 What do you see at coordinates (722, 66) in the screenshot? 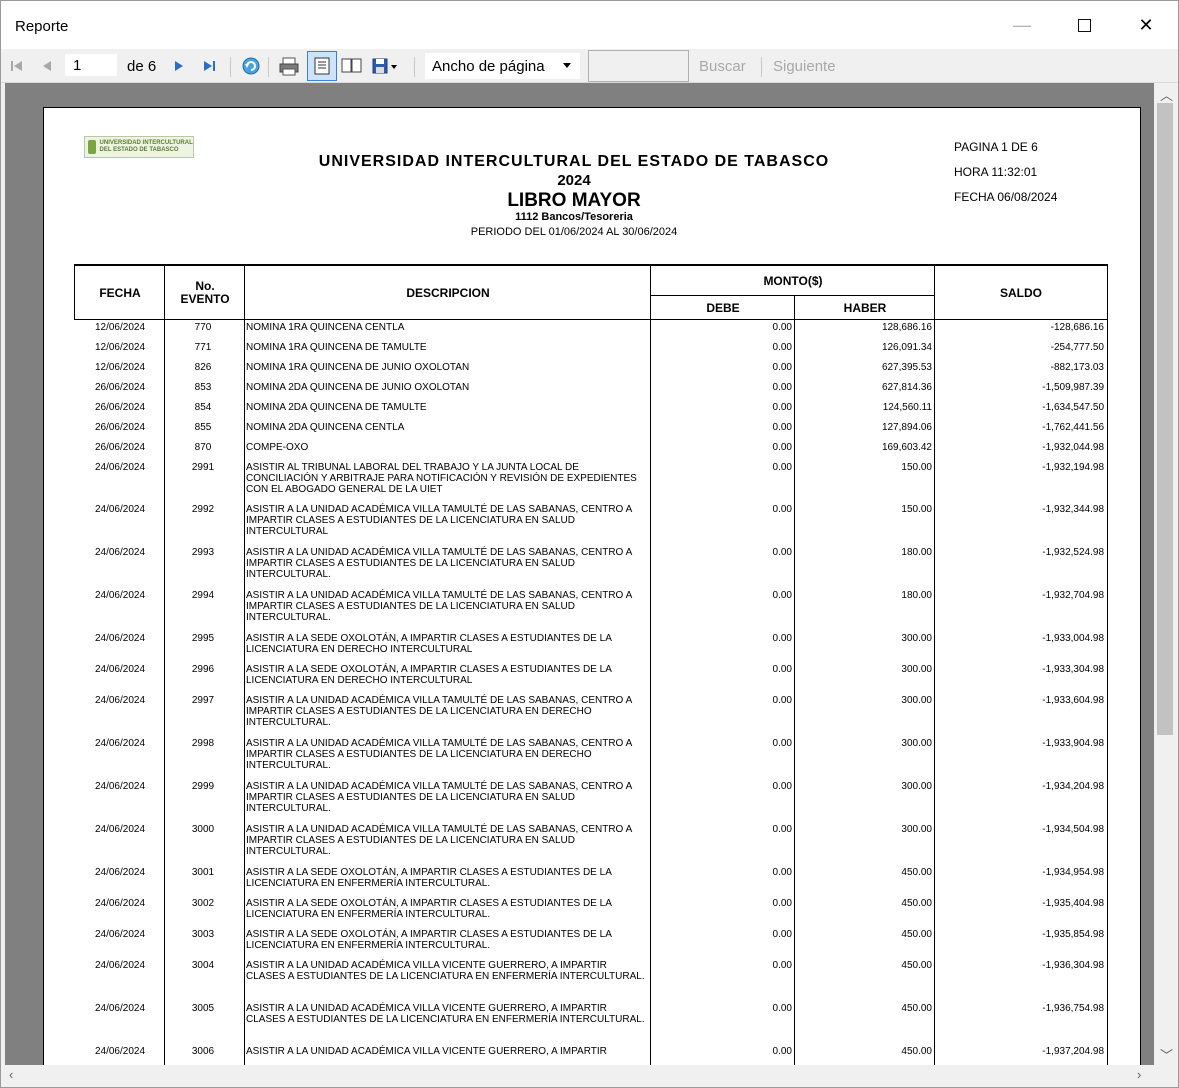
I see `search-link: Buscar` at bounding box center [722, 66].